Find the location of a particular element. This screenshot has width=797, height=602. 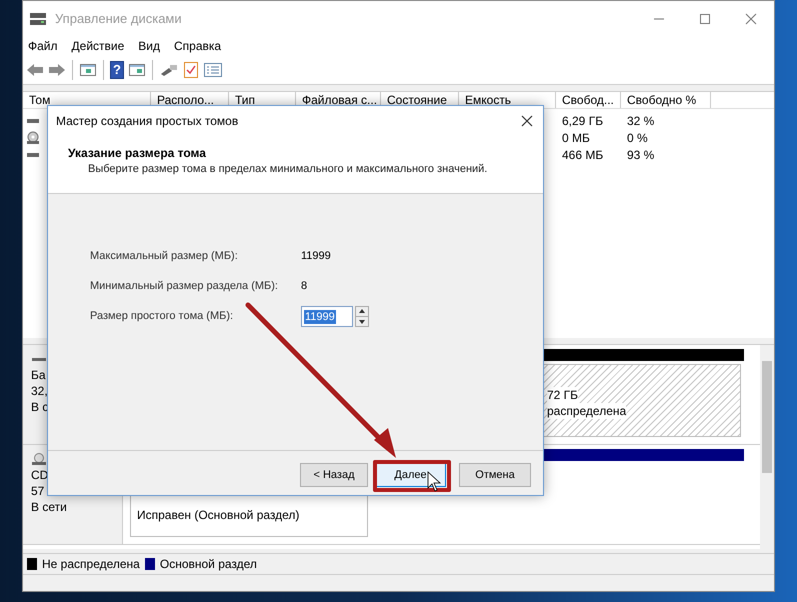

back-arrow-icon is located at coordinates (35, 70).